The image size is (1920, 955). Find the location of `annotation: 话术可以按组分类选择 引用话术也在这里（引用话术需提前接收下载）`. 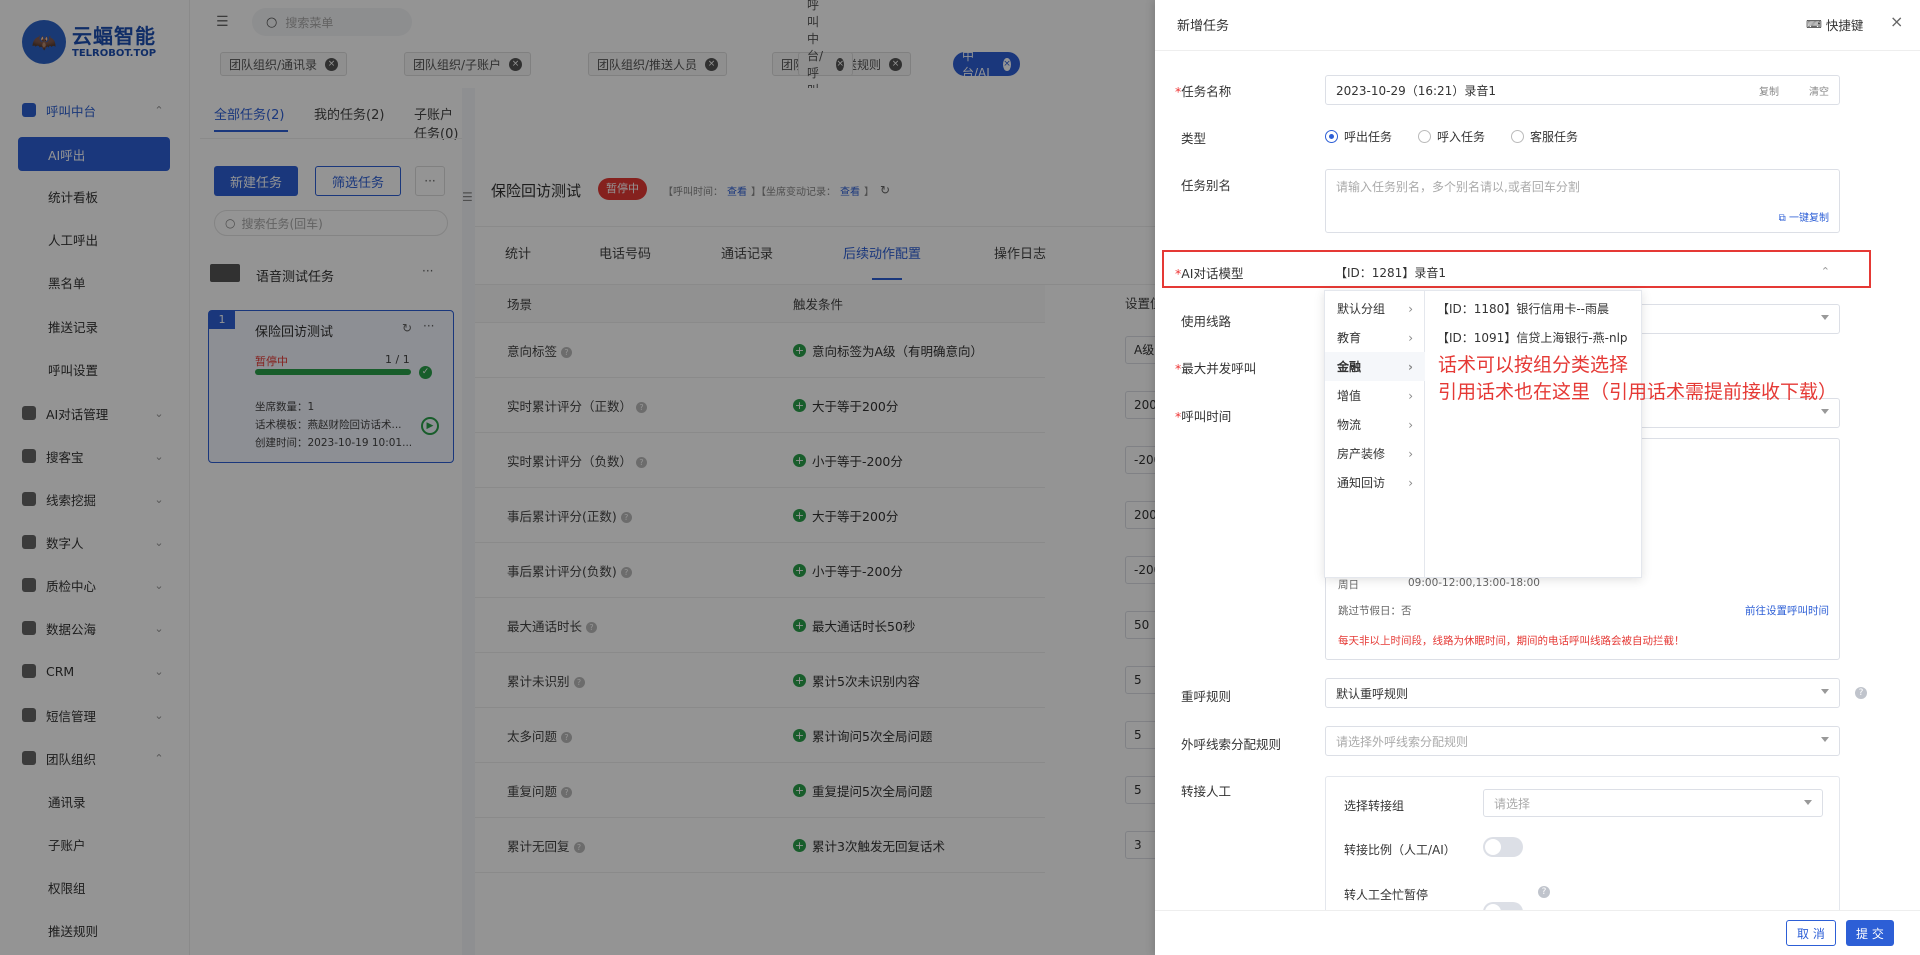

annotation: 话术可以按组分类选择 引用话术也在这里（引用话术需提前接收下载） is located at coordinates (1637, 379).